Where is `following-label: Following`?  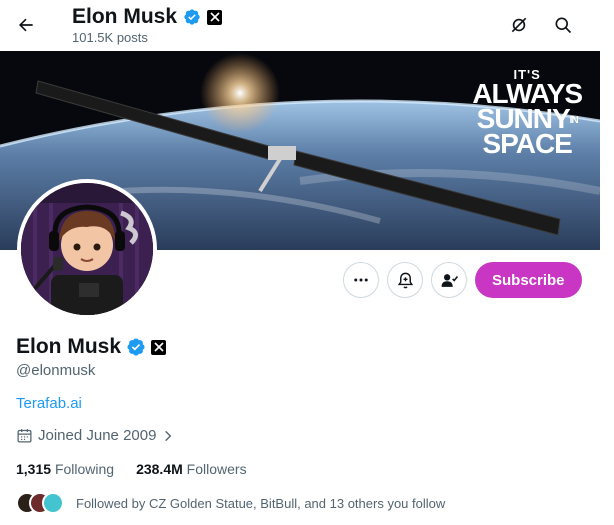 following-label: Following is located at coordinates (84, 469).